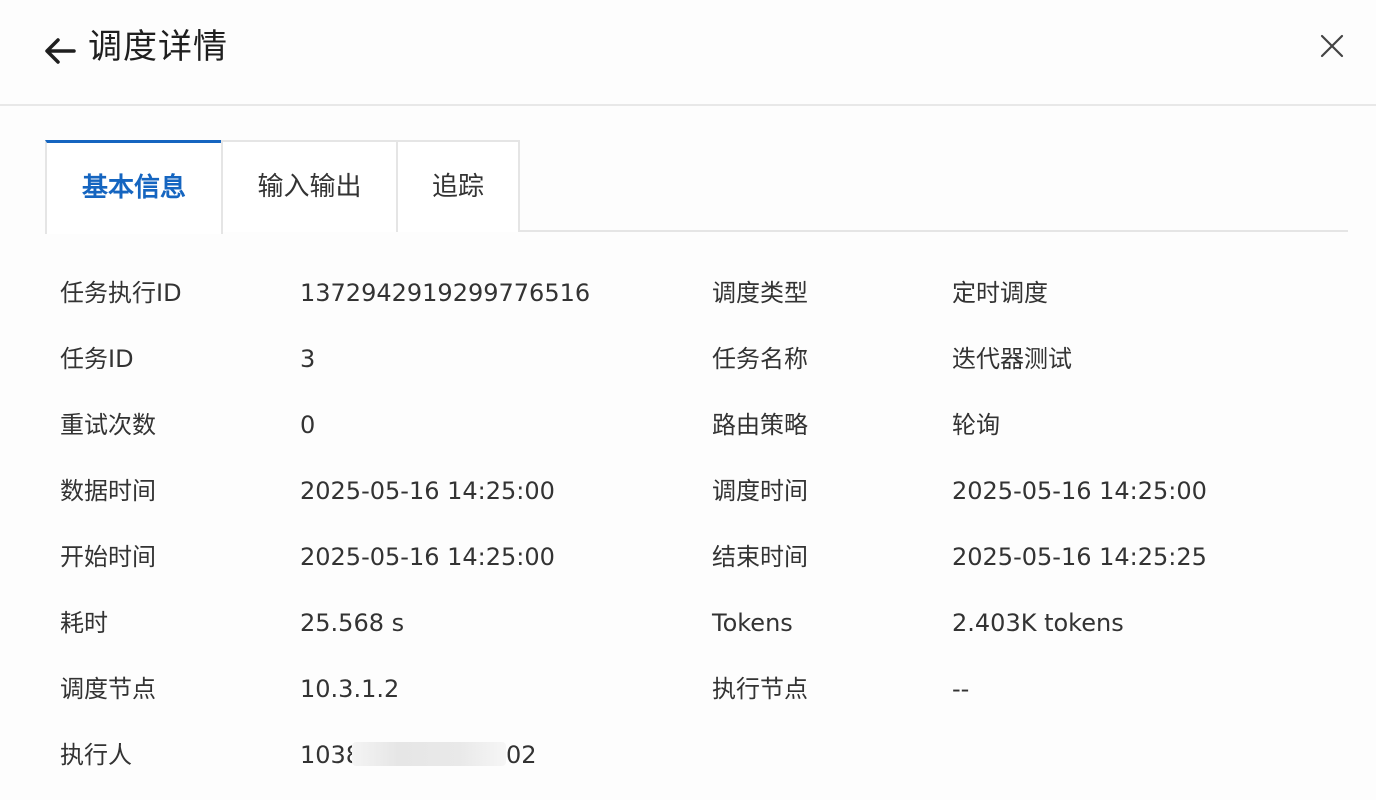 This screenshot has height=800, width=1376. Describe the element at coordinates (760, 689) in the screenshot. I see `exec-node-label: 执行节点` at that location.